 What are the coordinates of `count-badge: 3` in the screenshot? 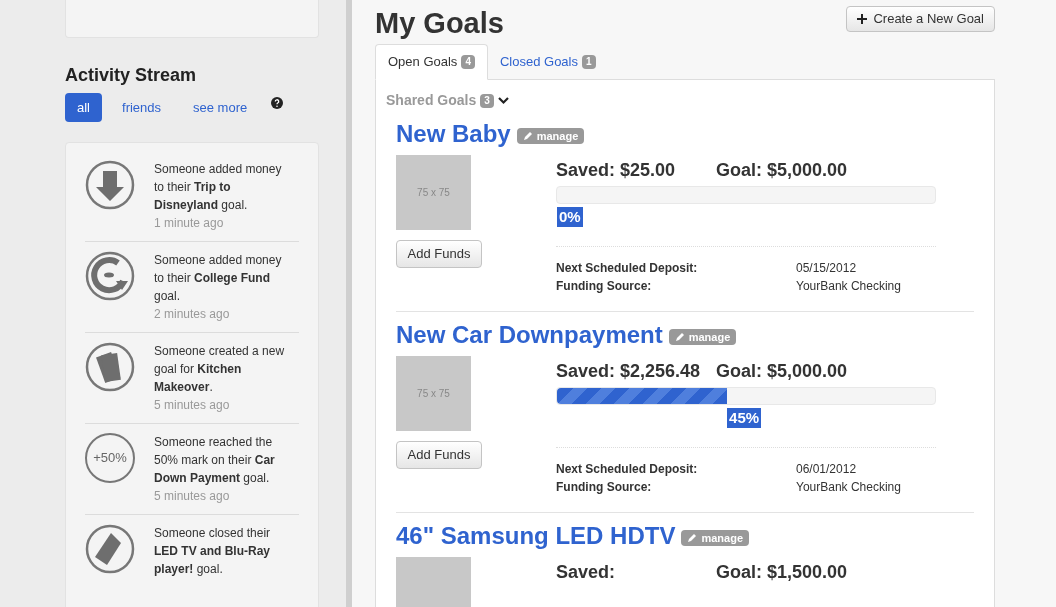 It's located at (487, 100).